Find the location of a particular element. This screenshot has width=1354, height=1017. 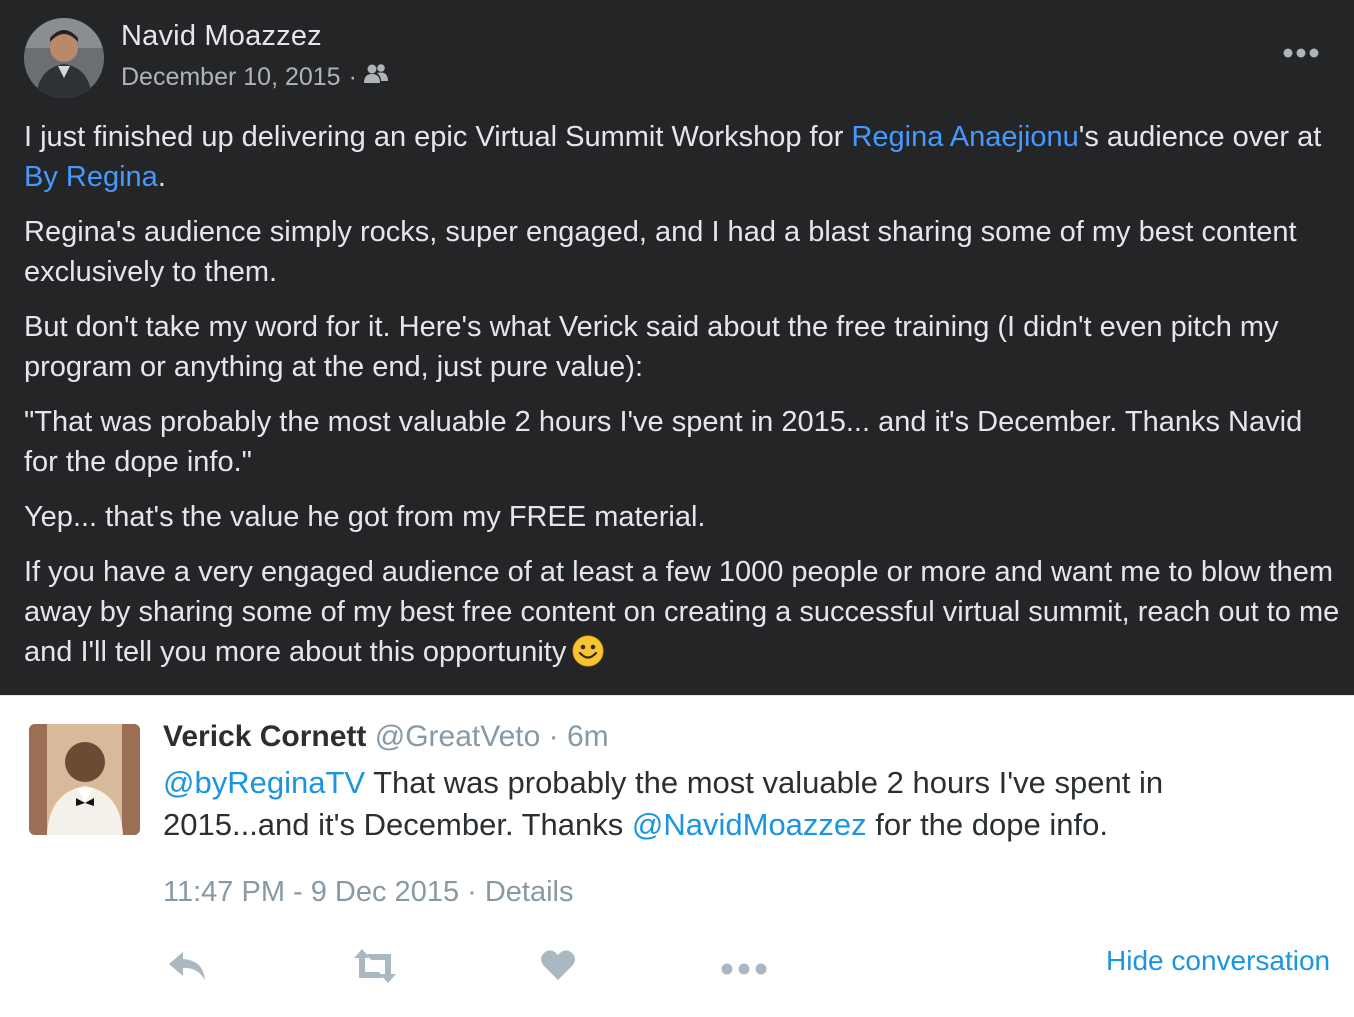

more-options-icon is located at coordinates (1301, 53).